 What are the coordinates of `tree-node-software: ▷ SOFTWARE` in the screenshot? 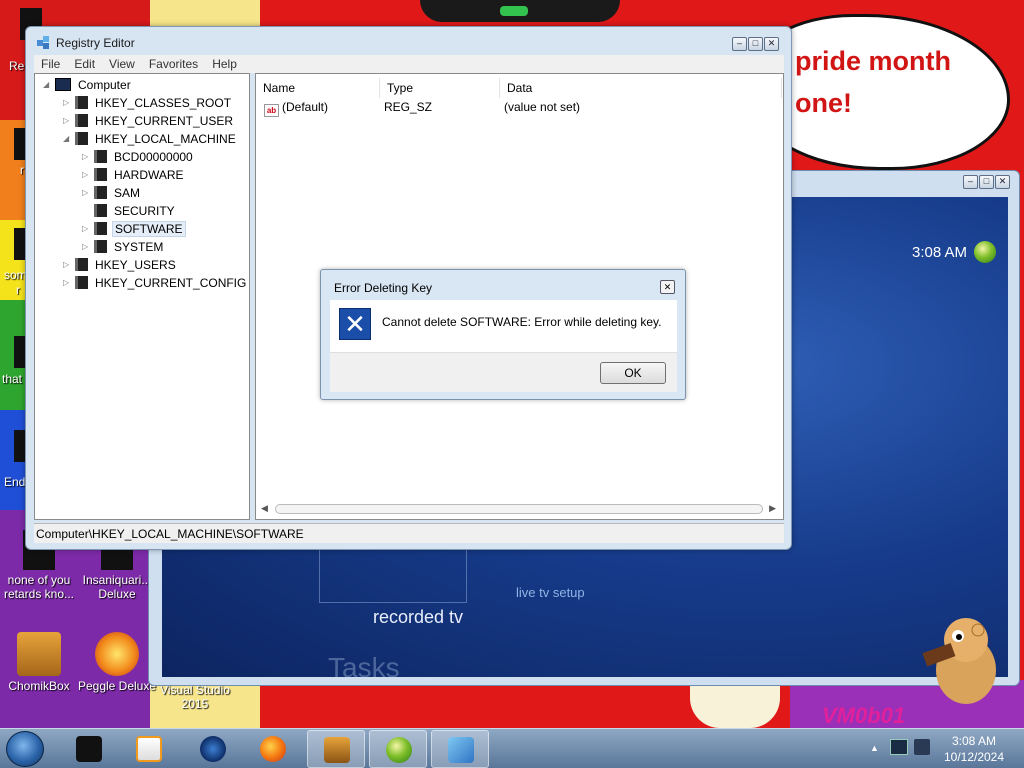 It's located at (134, 228).